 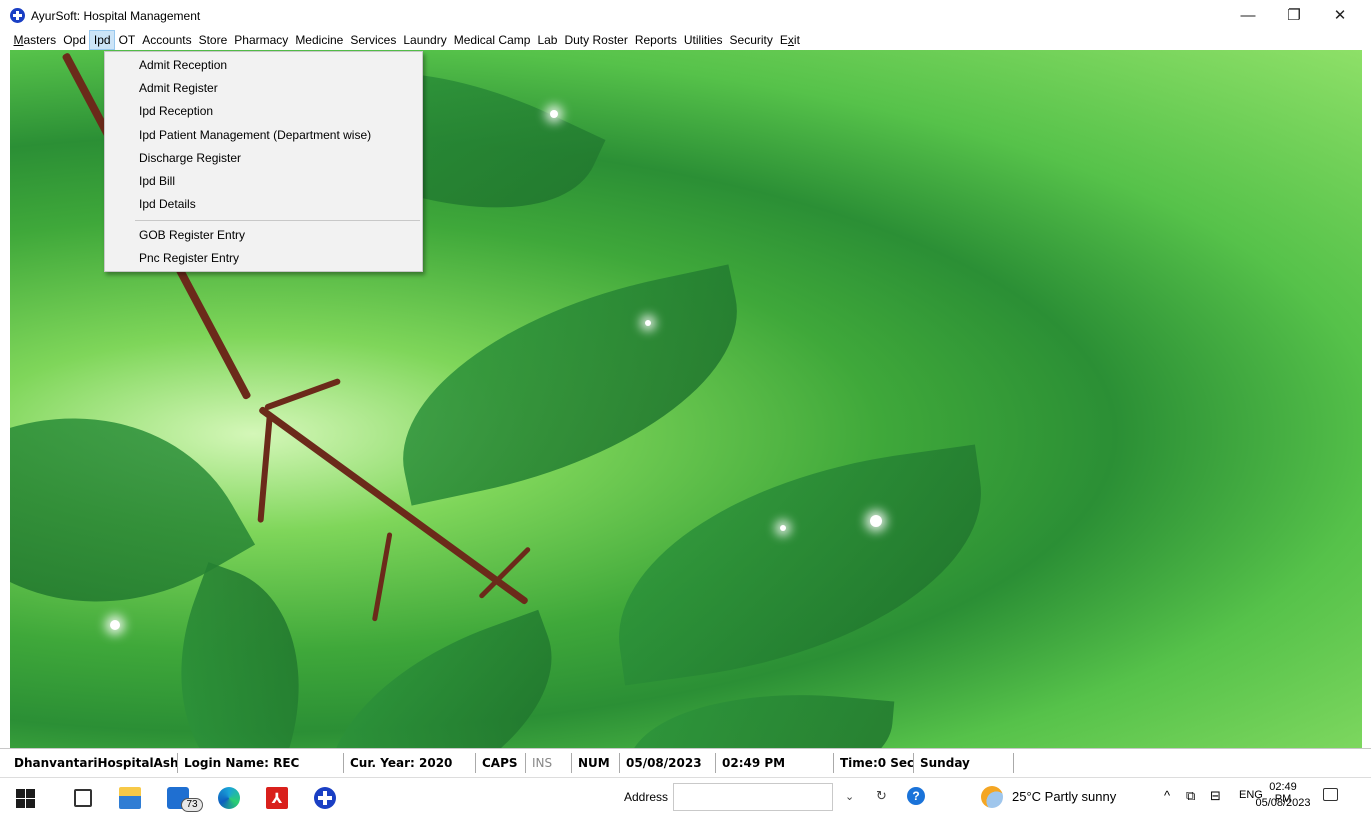 I want to click on menu-item-discharge-register: Discharge Register, so click(x=190, y=158).